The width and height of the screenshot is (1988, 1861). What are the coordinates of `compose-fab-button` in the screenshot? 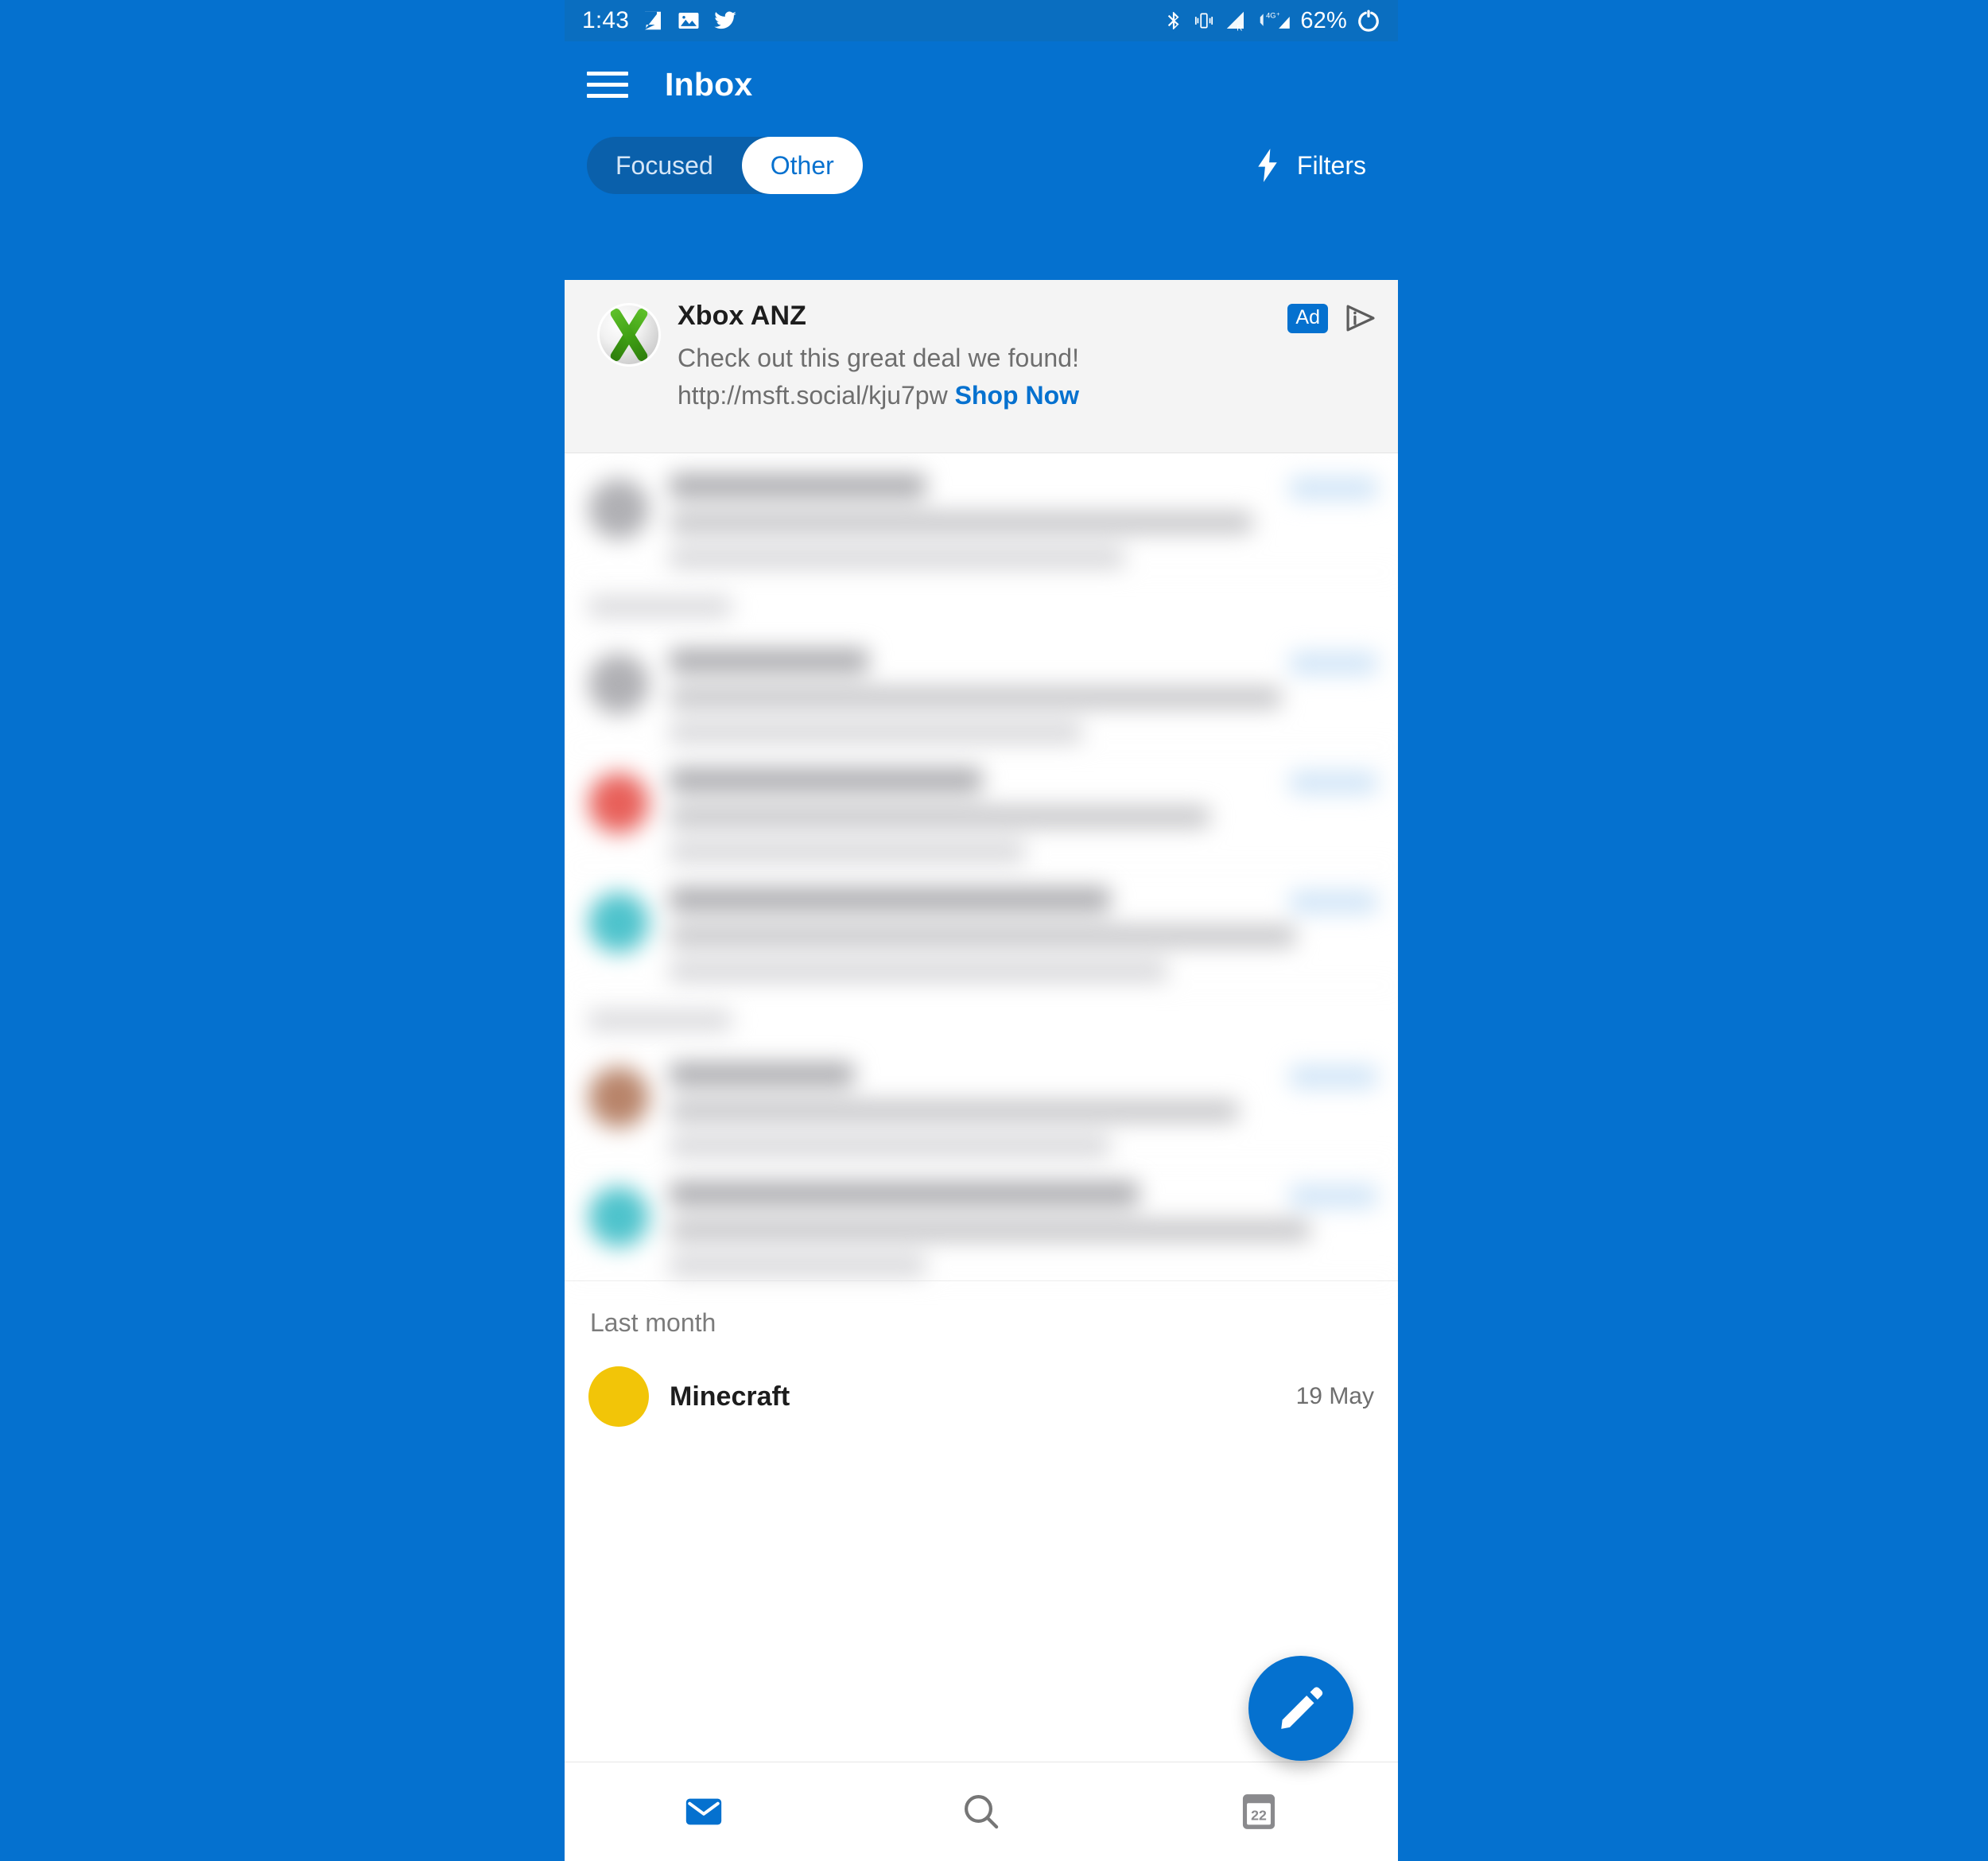 It's located at (1300, 1708).